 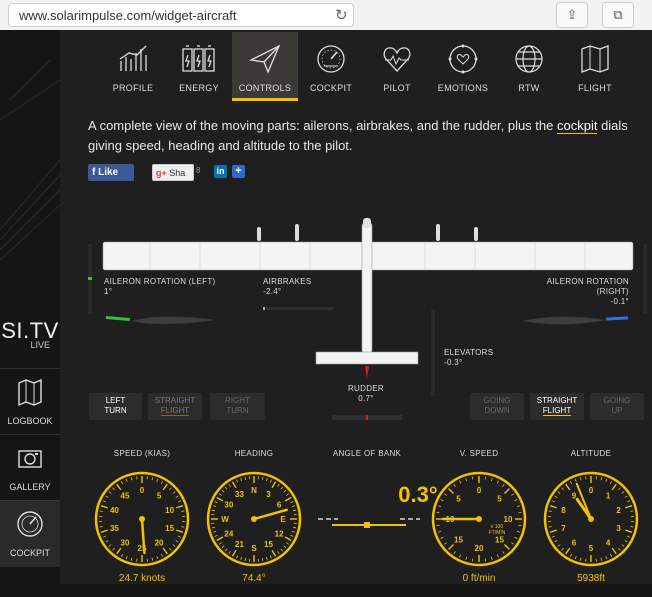 I want to click on dial-tick-label: 24, so click(x=228, y=534).